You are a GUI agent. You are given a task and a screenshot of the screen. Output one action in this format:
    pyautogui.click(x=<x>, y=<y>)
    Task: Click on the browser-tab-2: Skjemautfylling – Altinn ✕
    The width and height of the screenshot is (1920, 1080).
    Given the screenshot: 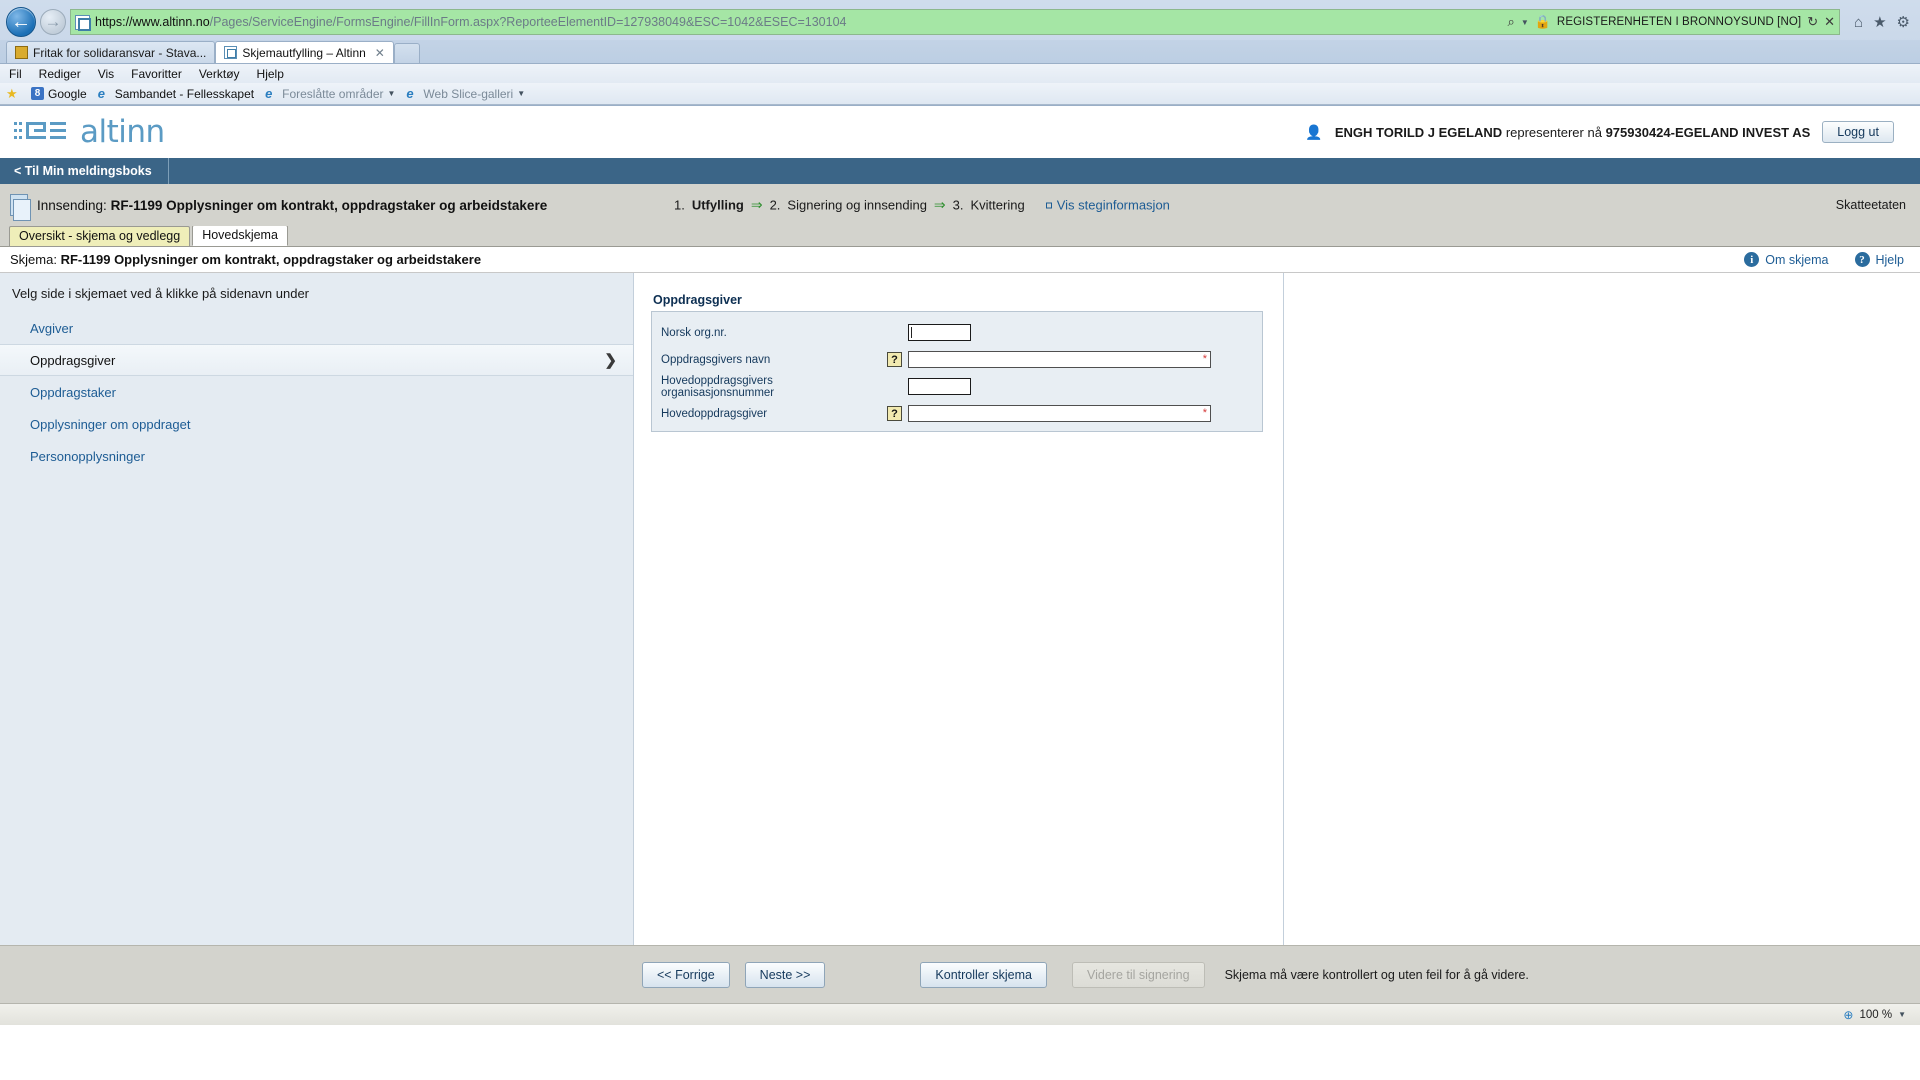 What is the action you would take?
    pyautogui.click(x=304, y=52)
    